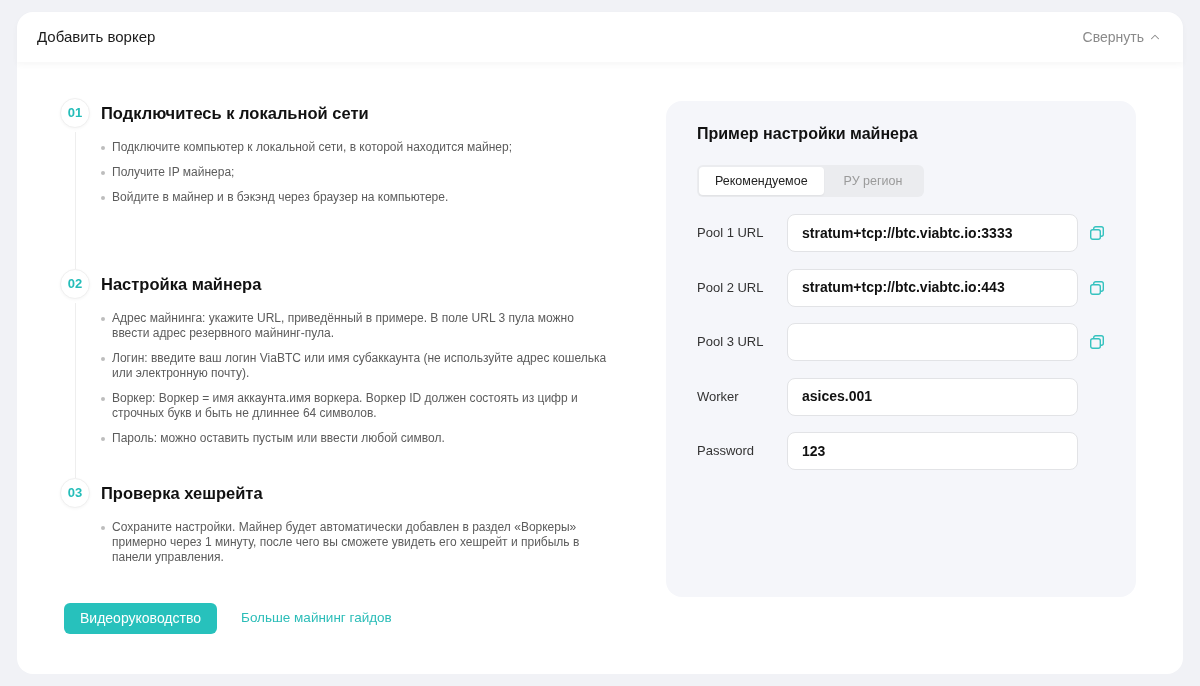 This screenshot has height=686, width=1200. Describe the element at coordinates (75, 113) in the screenshot. I see `step-number: 01` at that location.